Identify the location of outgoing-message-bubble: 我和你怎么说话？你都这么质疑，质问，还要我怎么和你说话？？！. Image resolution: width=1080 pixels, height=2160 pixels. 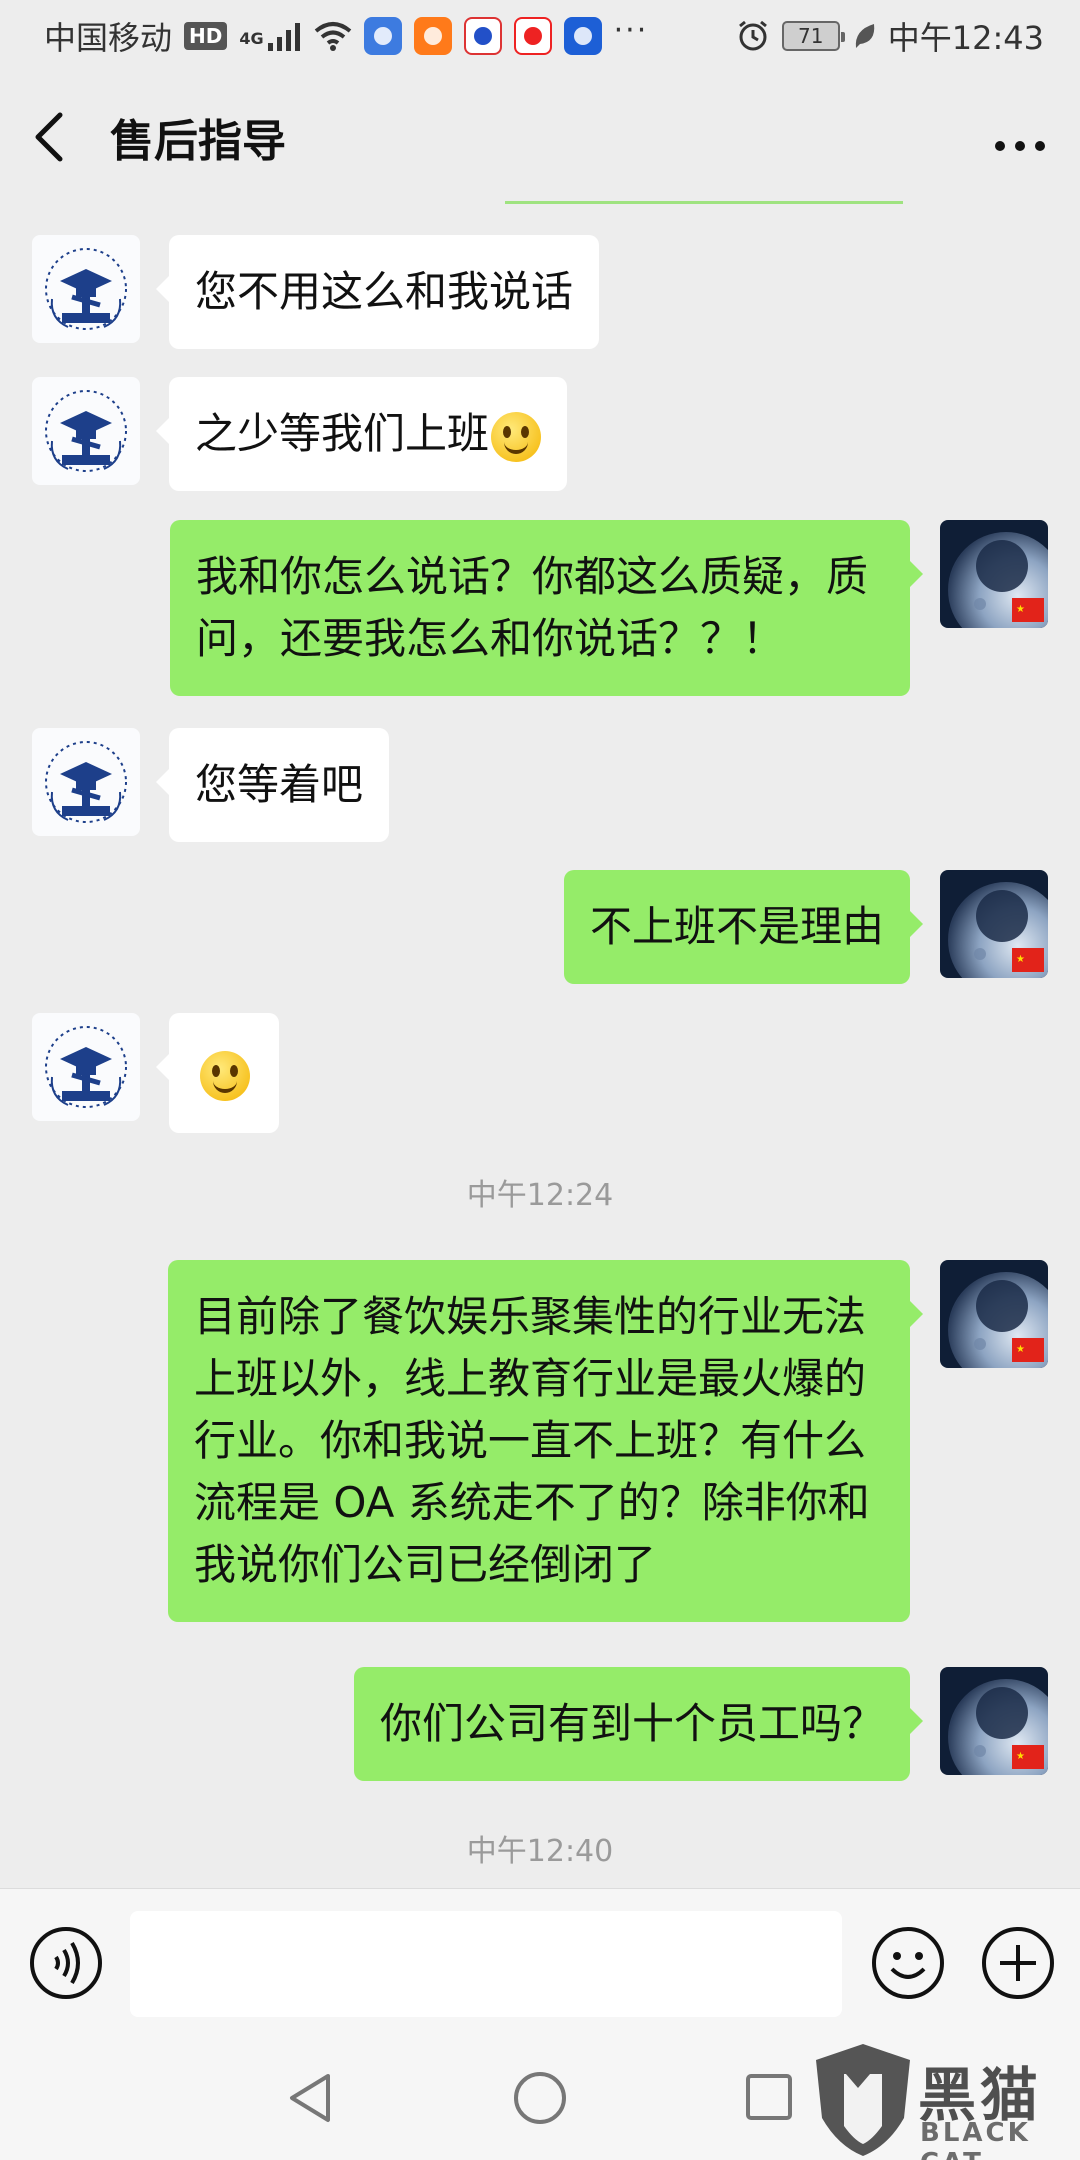
(546, 608).